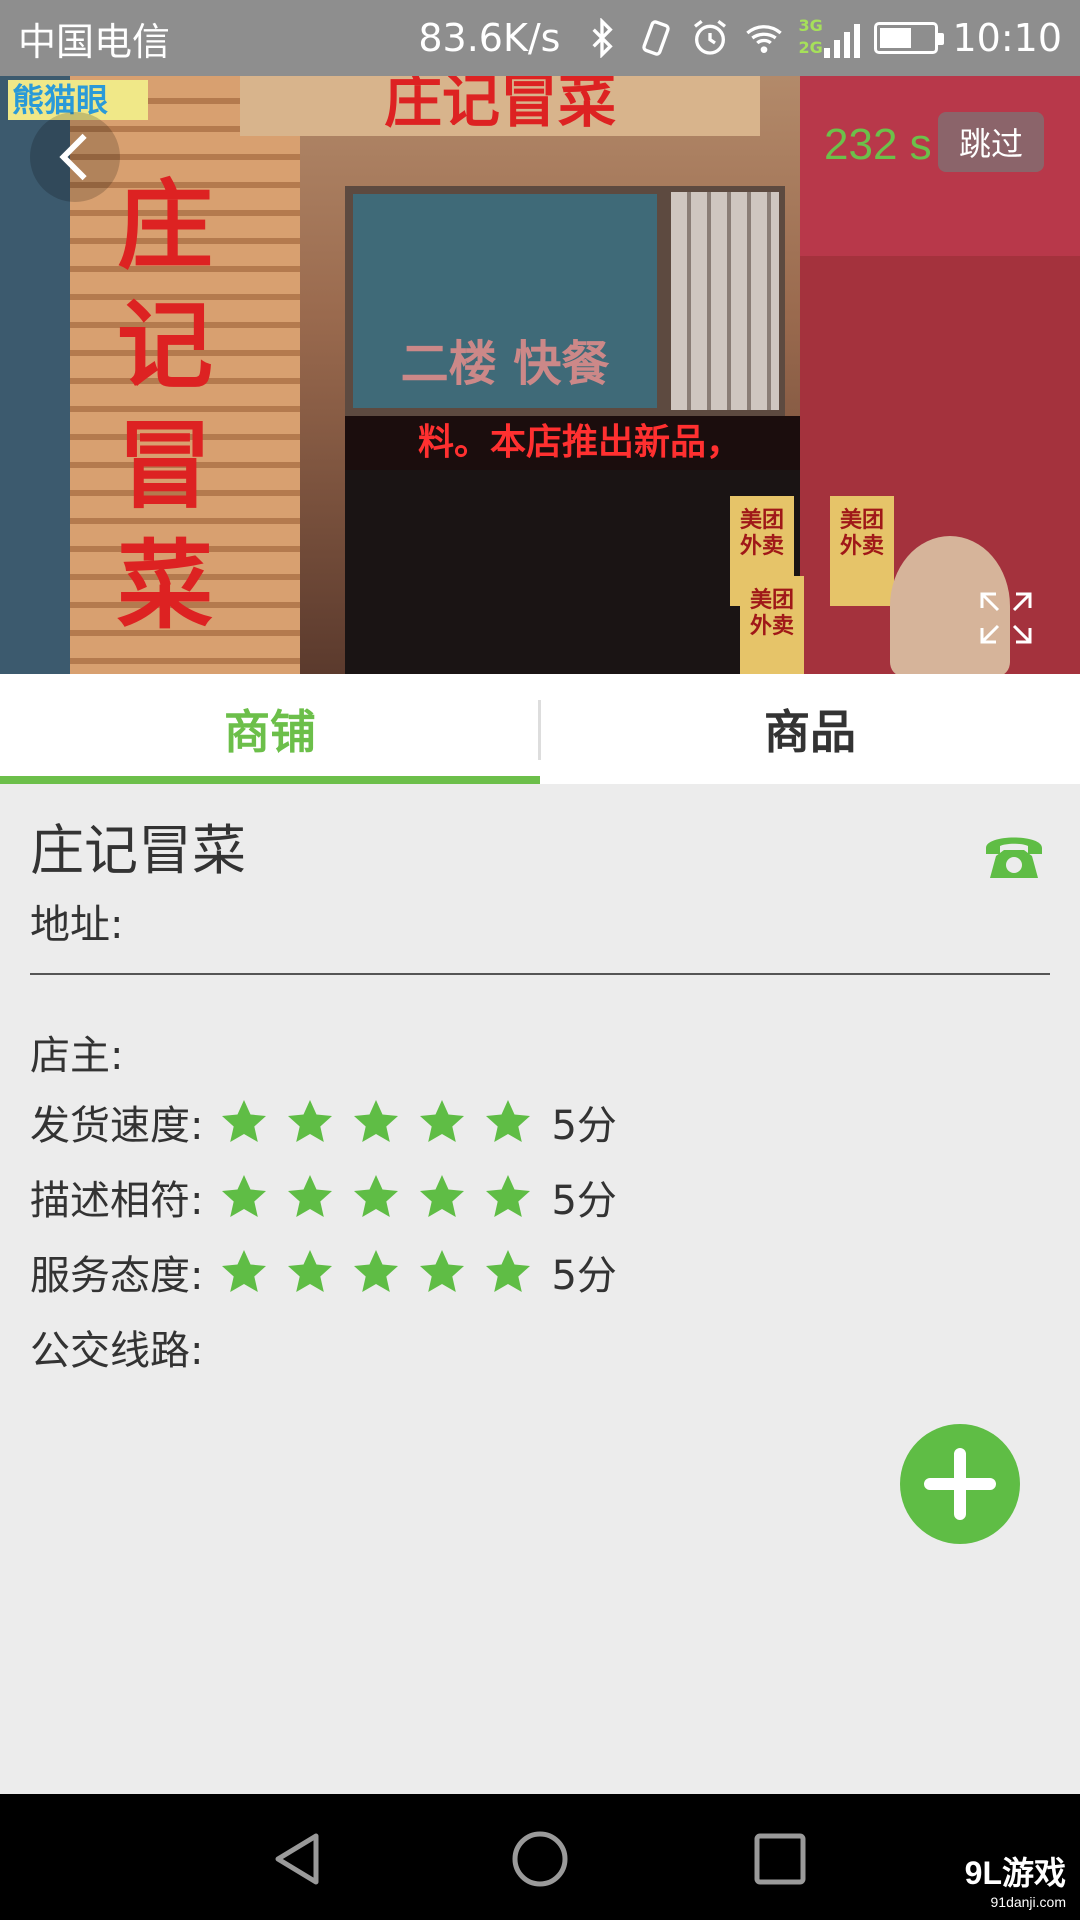 The height and width of the screenshot is (1920, 1080). I want to click on led-sign: 料。本店推出新品，, so click(580, 443).